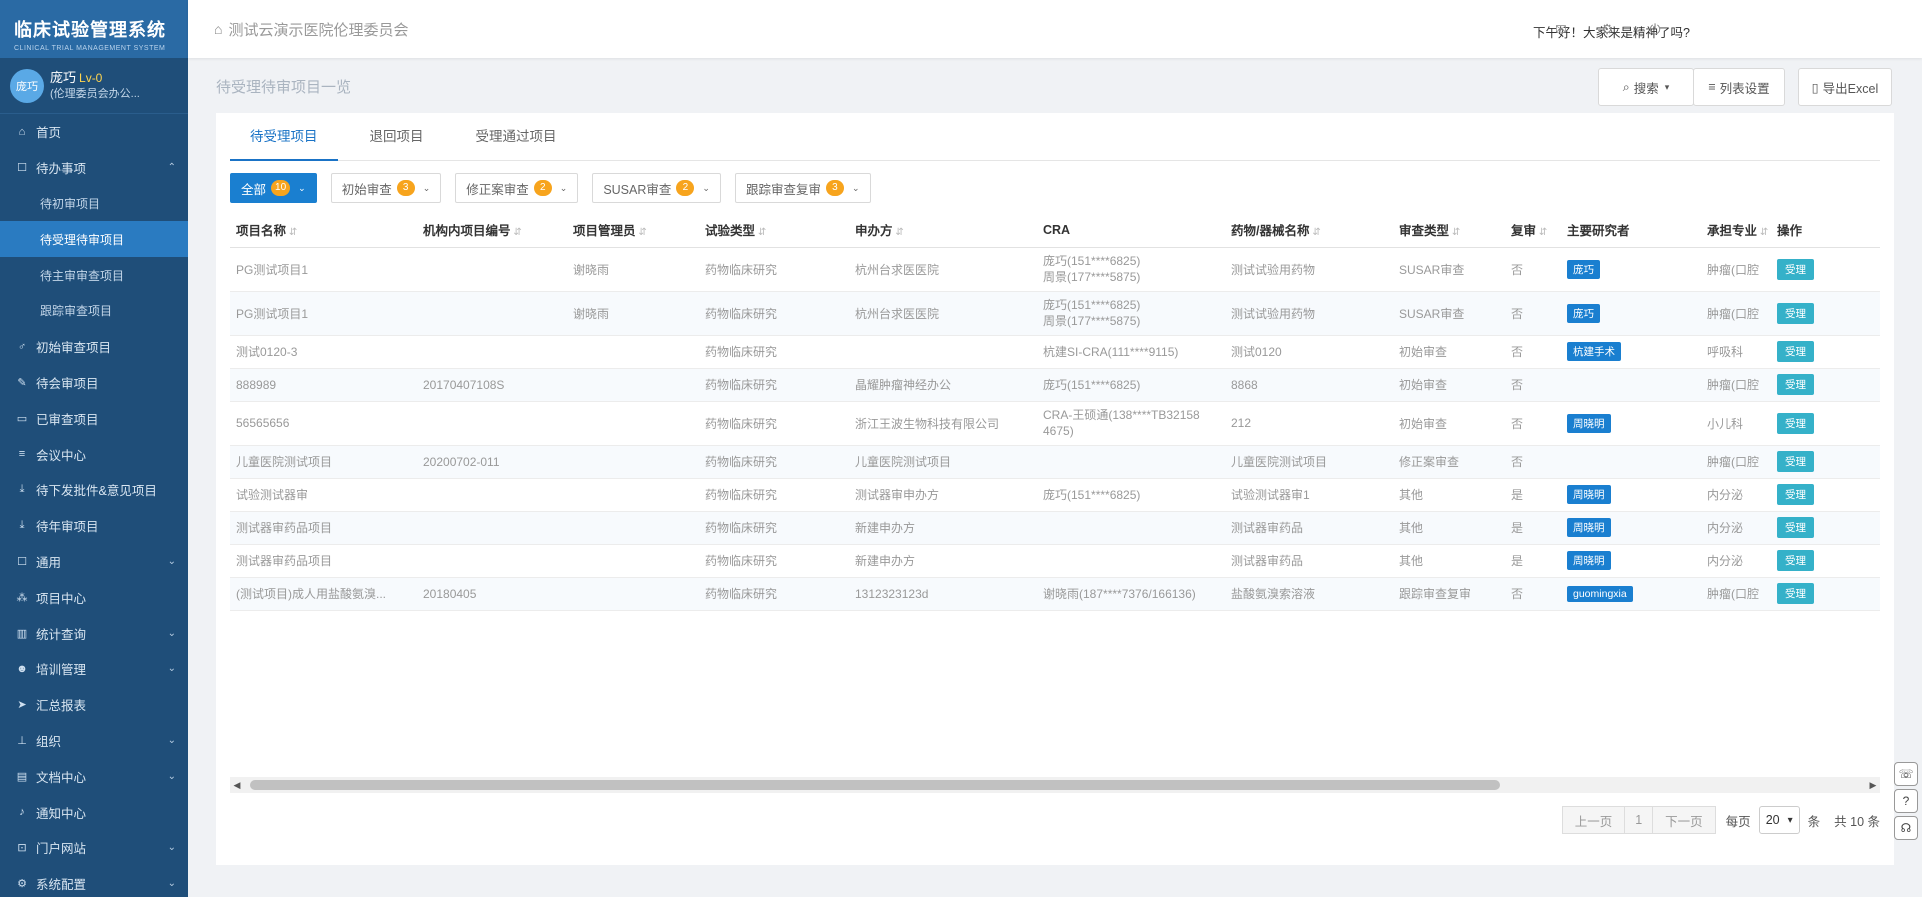 The image size is (1922, 897). I want to click on sidebar-item-8: ▭ 已审查项目, so click(94, 418).